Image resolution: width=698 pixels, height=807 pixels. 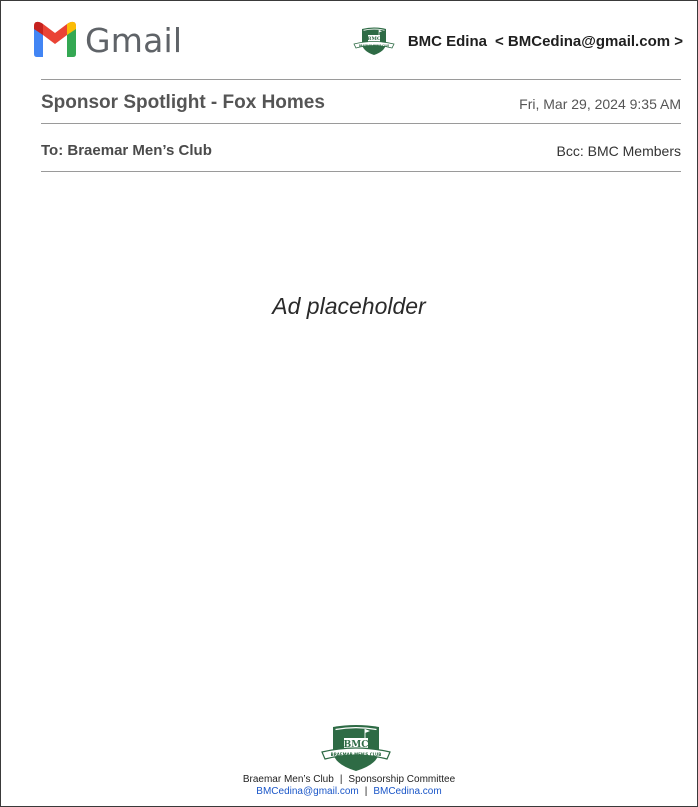 What do you see at coordinates (288, 779) in the screenshot?
I see `footer-club-name: Braemar Men’s Club` at bounding box center [288, 779].